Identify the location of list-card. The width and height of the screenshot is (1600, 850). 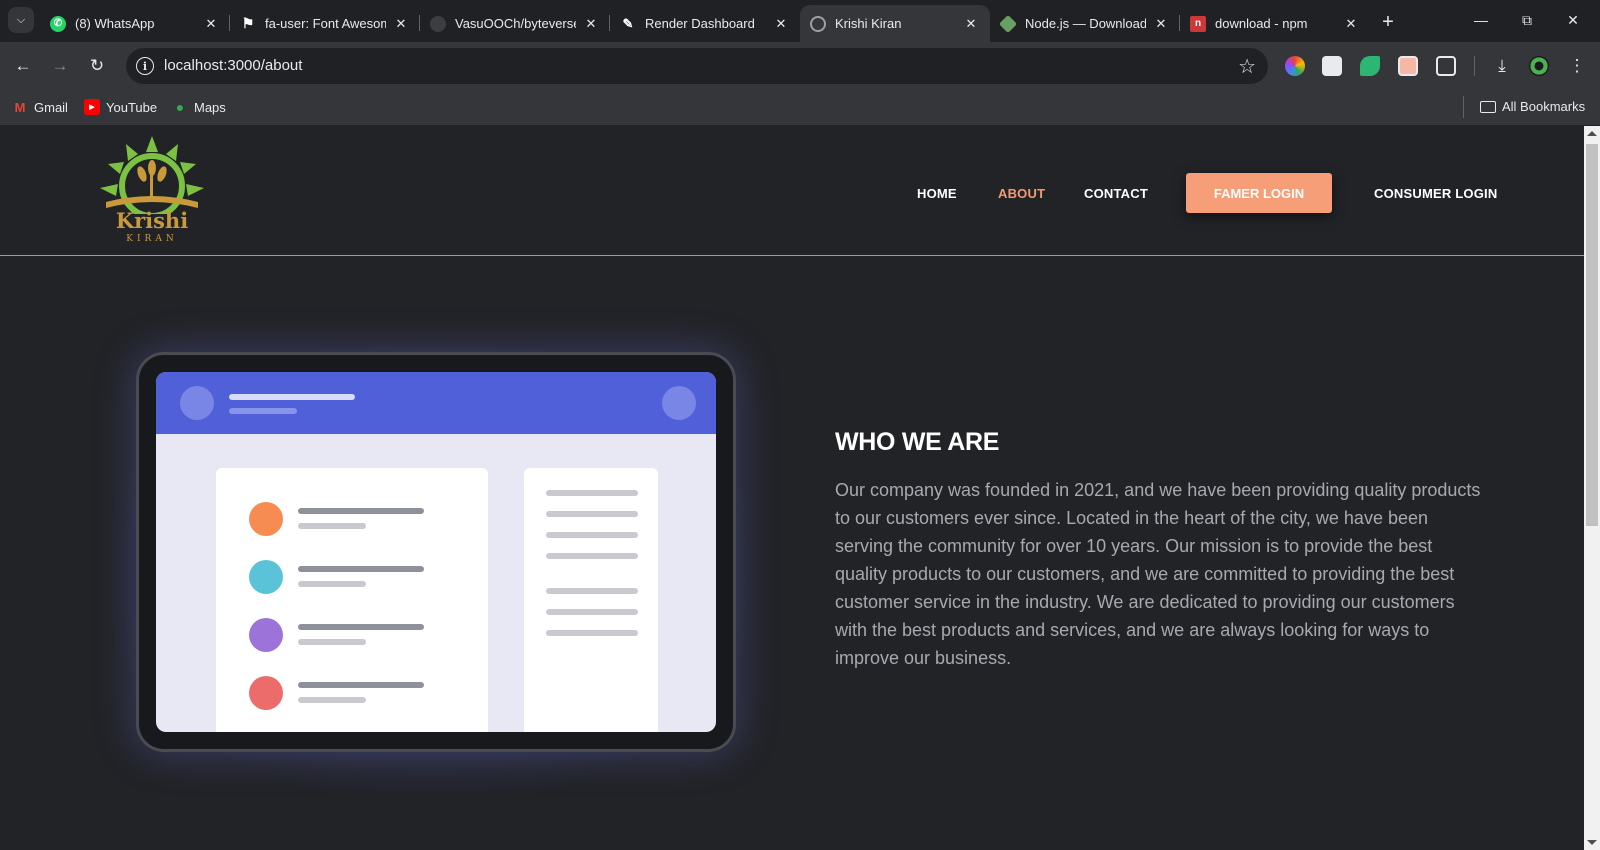
(352, 600).